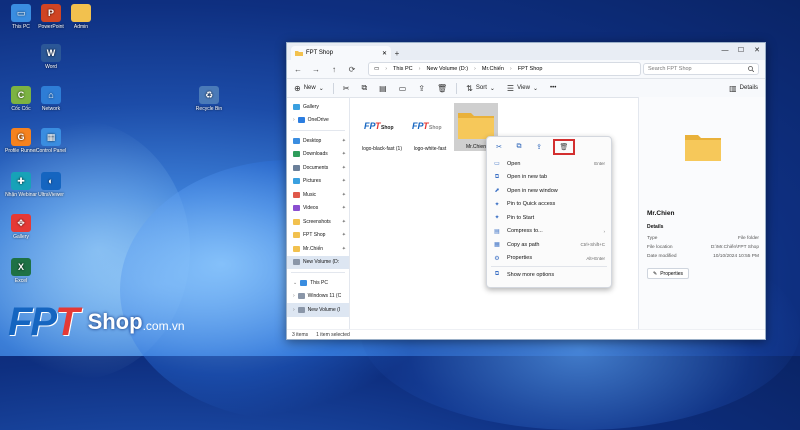 The image size is (800, 430). I want to click on new-button: ⊕ New ⌄, so click(309, 88).